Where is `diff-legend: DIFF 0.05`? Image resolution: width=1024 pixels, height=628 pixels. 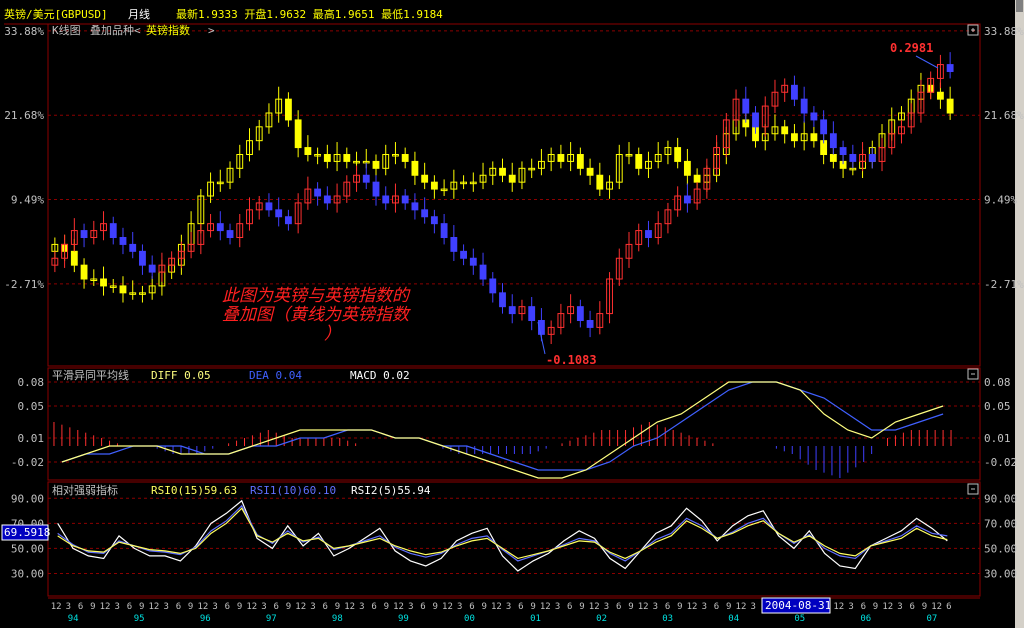 diff-legend: DIFF 0.05 is located at coordinates (181, 375).